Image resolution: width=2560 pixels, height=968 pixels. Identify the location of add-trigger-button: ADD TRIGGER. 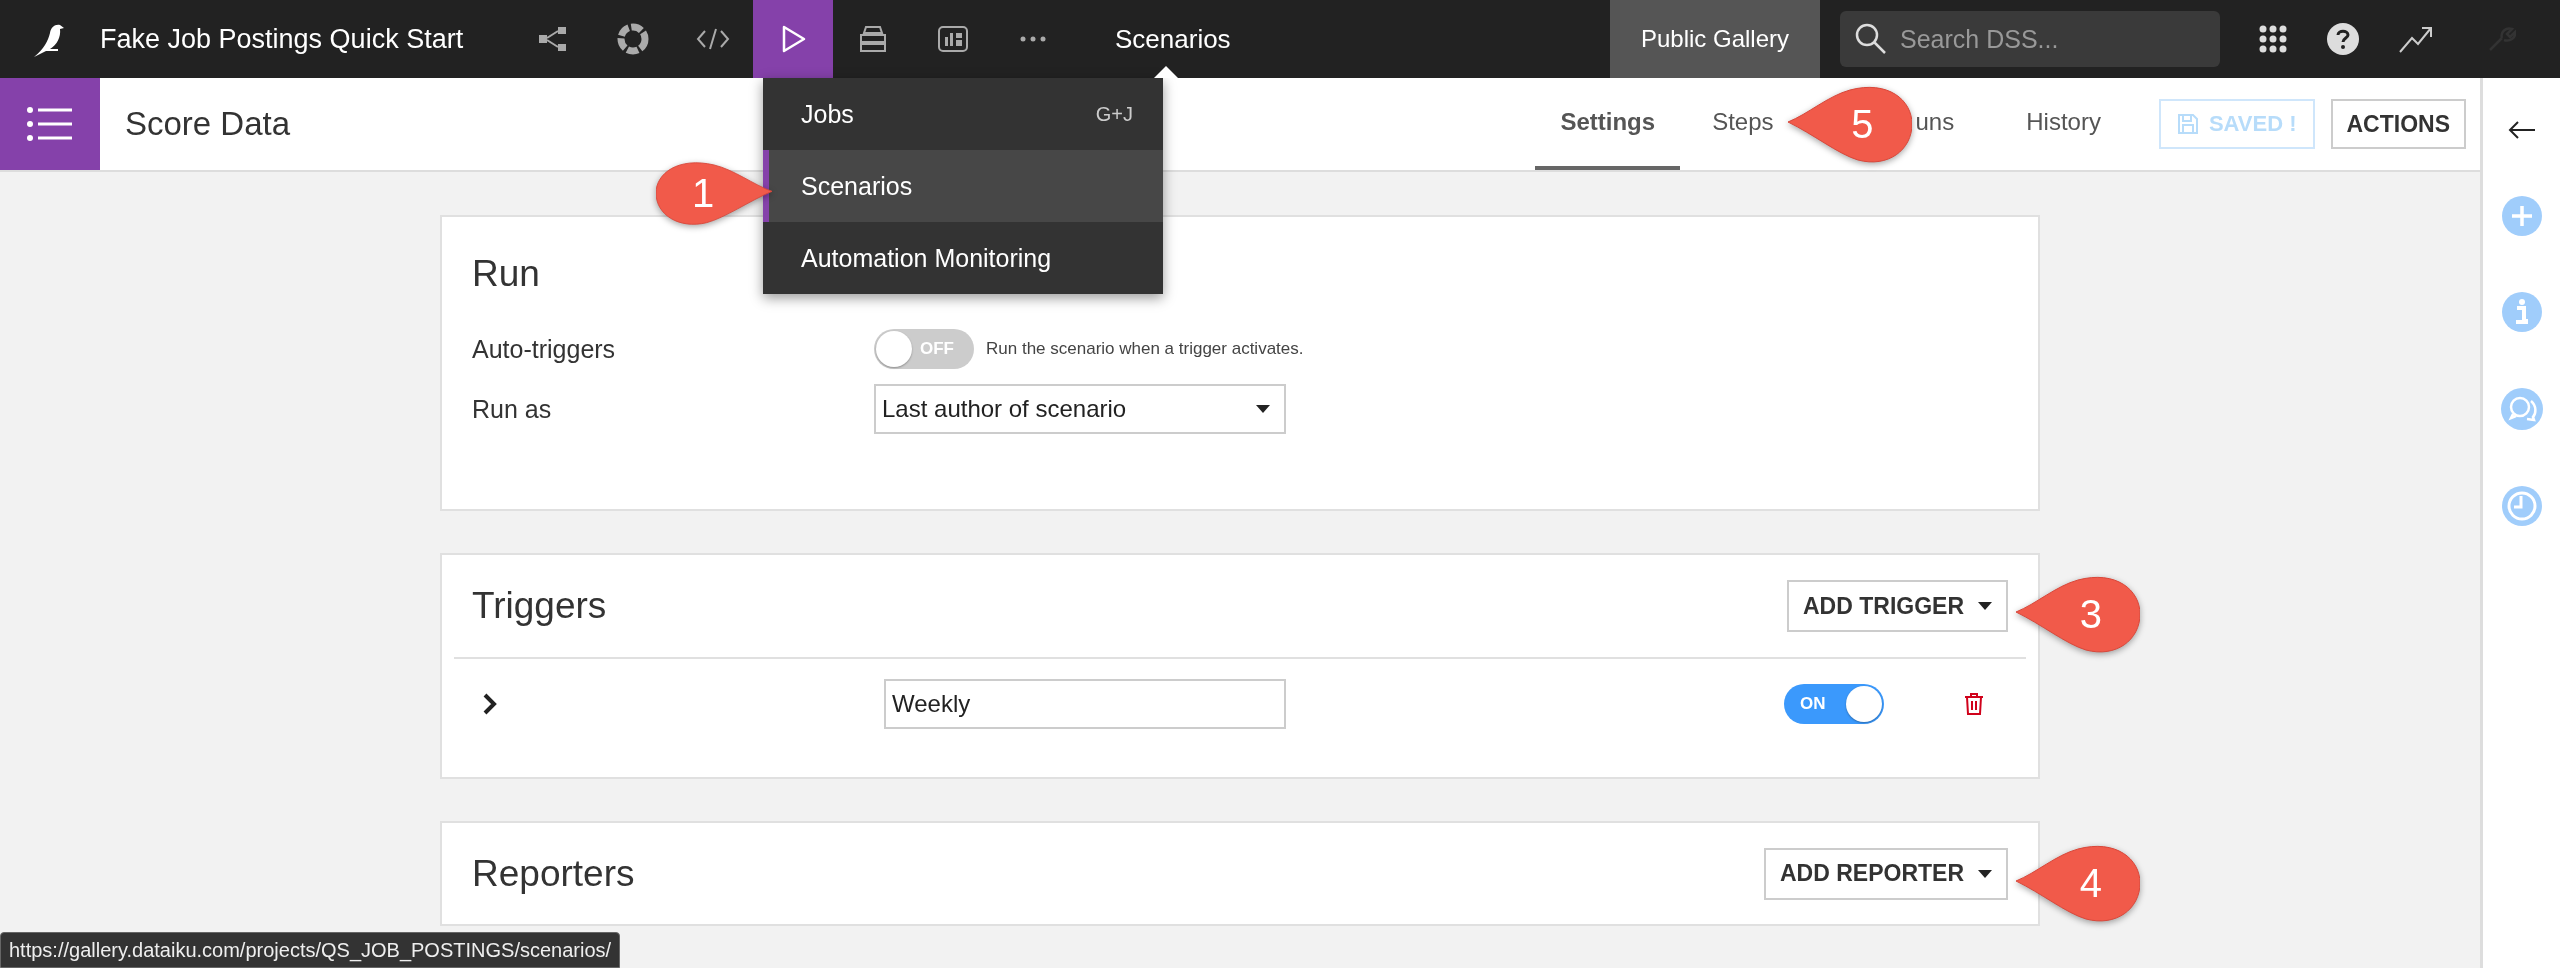
(1897, 606).